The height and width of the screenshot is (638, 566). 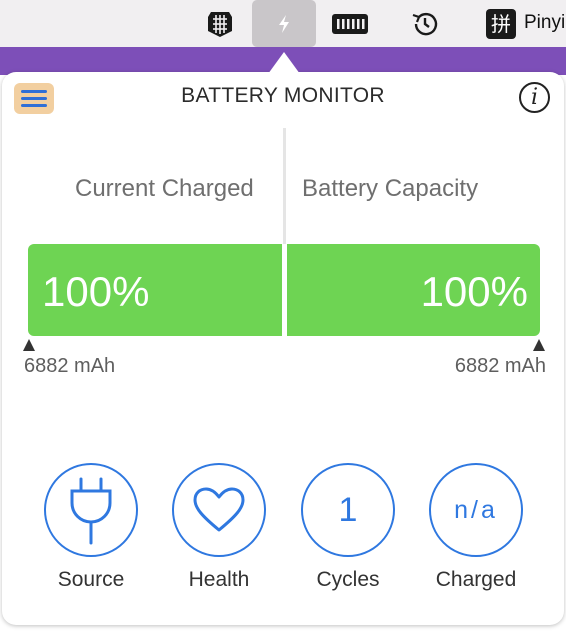 I want to click on heart-icon, so click(x=219, y=509).